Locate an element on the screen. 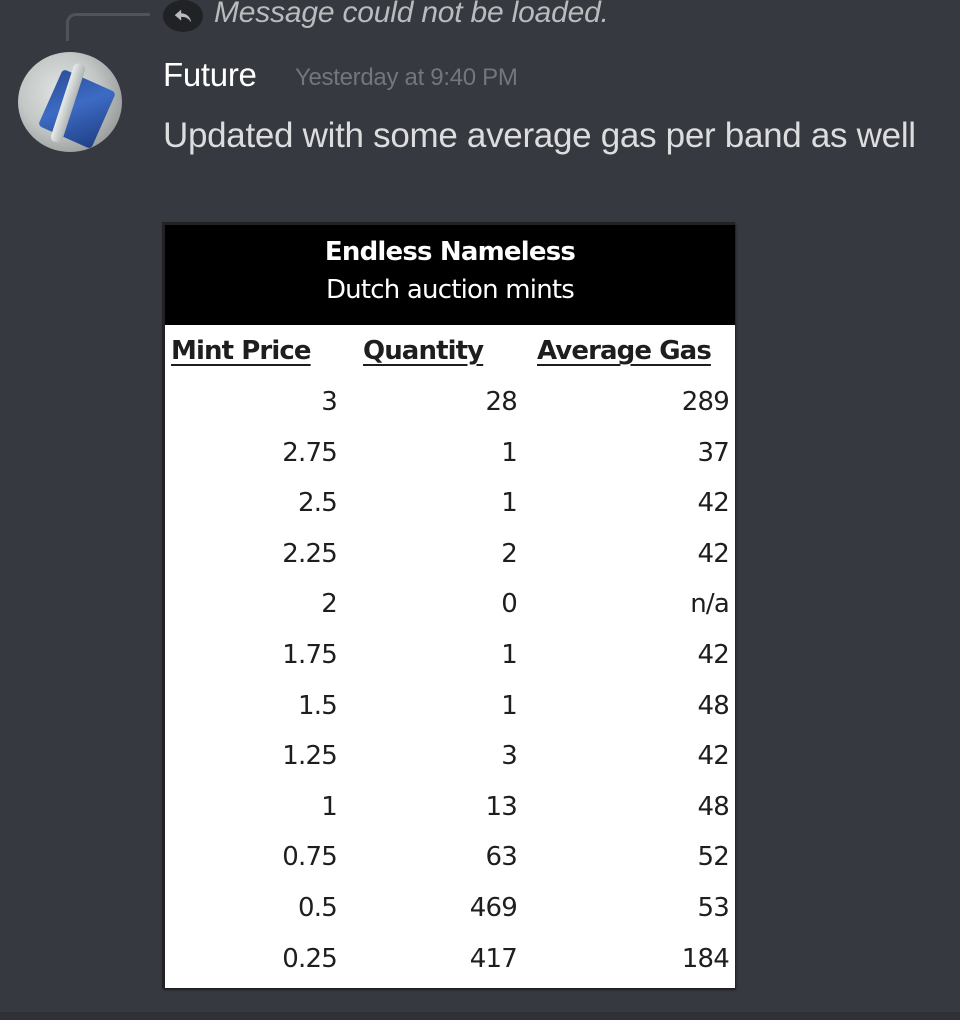  mint-price-cell: 2 is located at coordinates (329, 604).